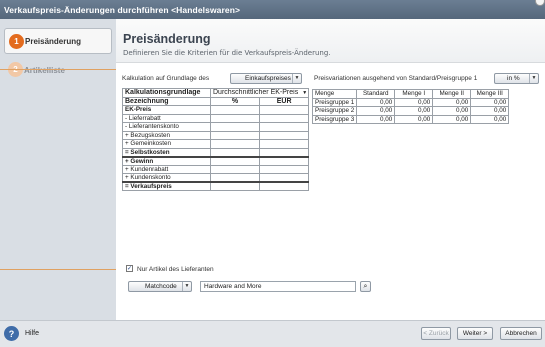 The width and height of the screenshot is (545, 347). Describe the element at coordinates (166, 101) in the screenshot. I see `col-header-bezeichnung: Bezeichnung` at that location.